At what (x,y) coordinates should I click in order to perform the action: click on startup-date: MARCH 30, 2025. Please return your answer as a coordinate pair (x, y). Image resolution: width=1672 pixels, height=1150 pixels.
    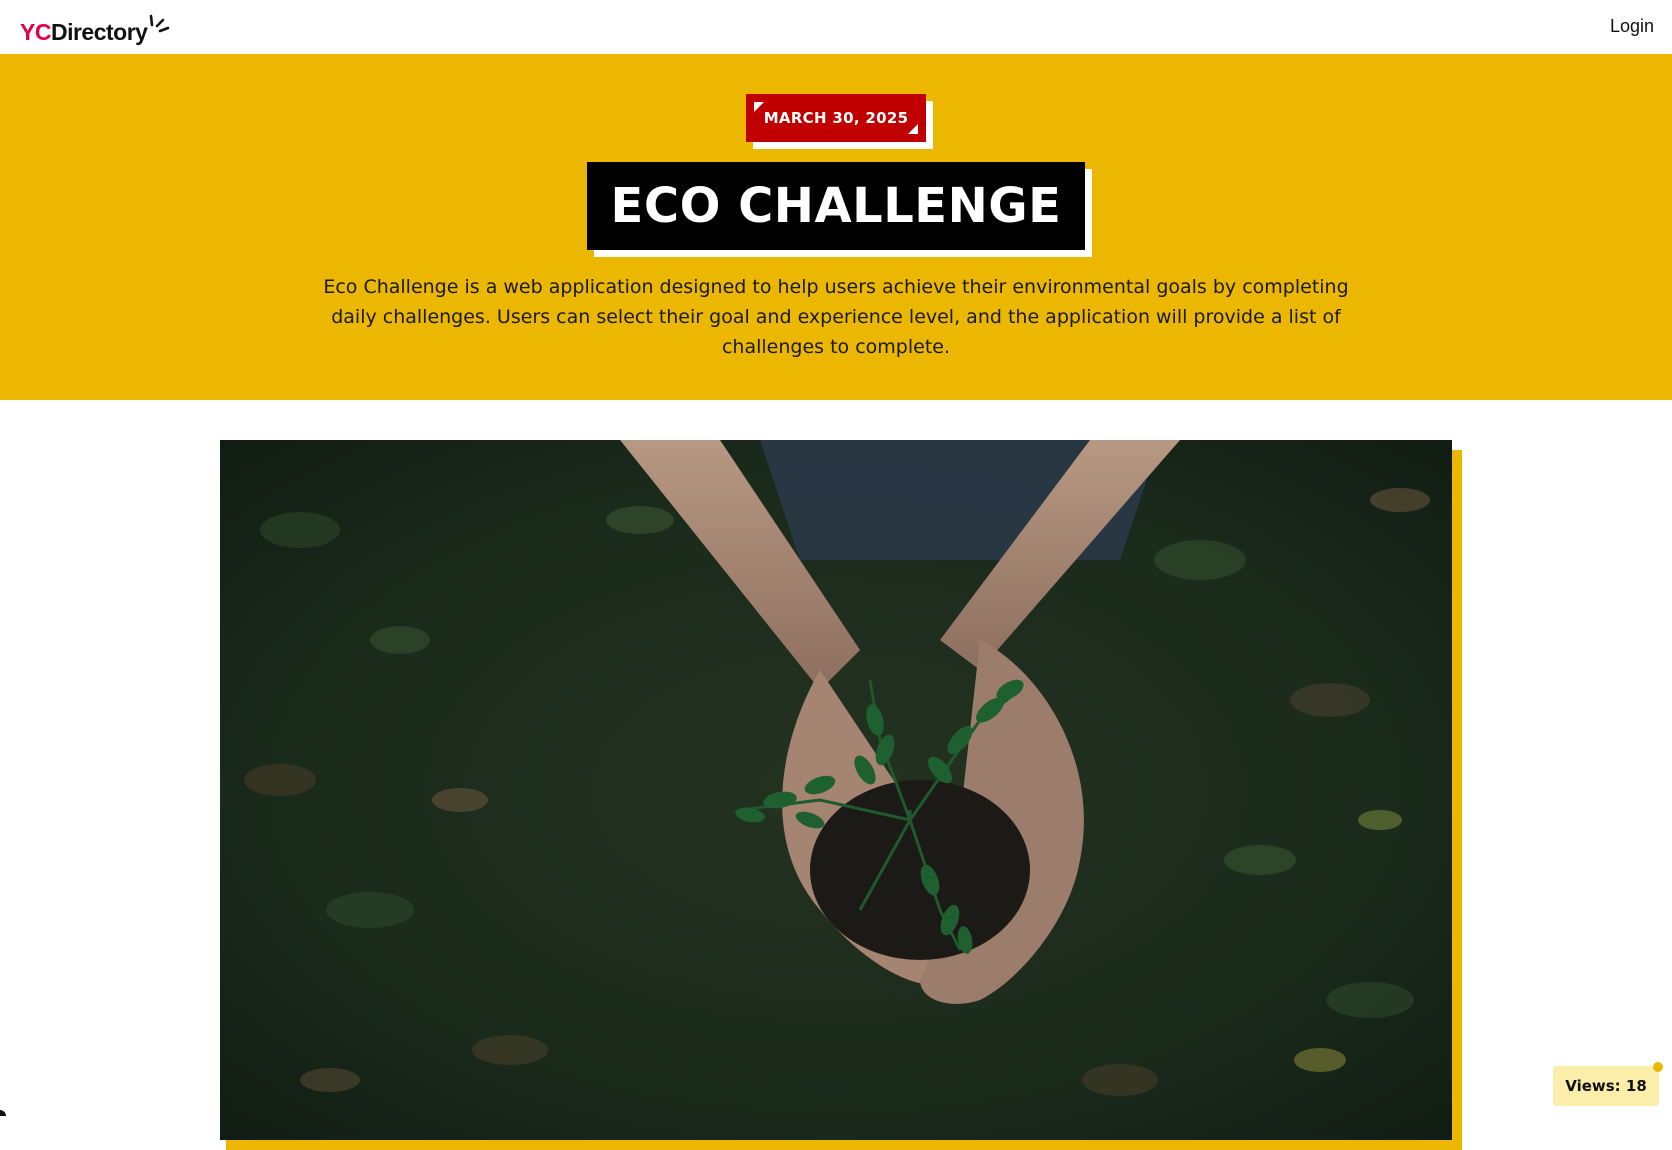
    Looking at the image, I should click on (836, 118).